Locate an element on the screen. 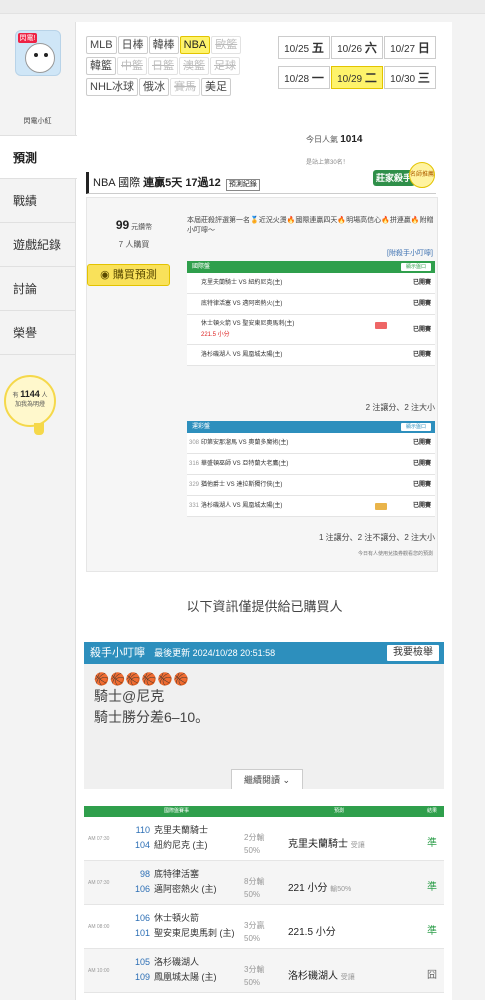  avatar-tag: 閃電! is located at coordinates (27, 38).